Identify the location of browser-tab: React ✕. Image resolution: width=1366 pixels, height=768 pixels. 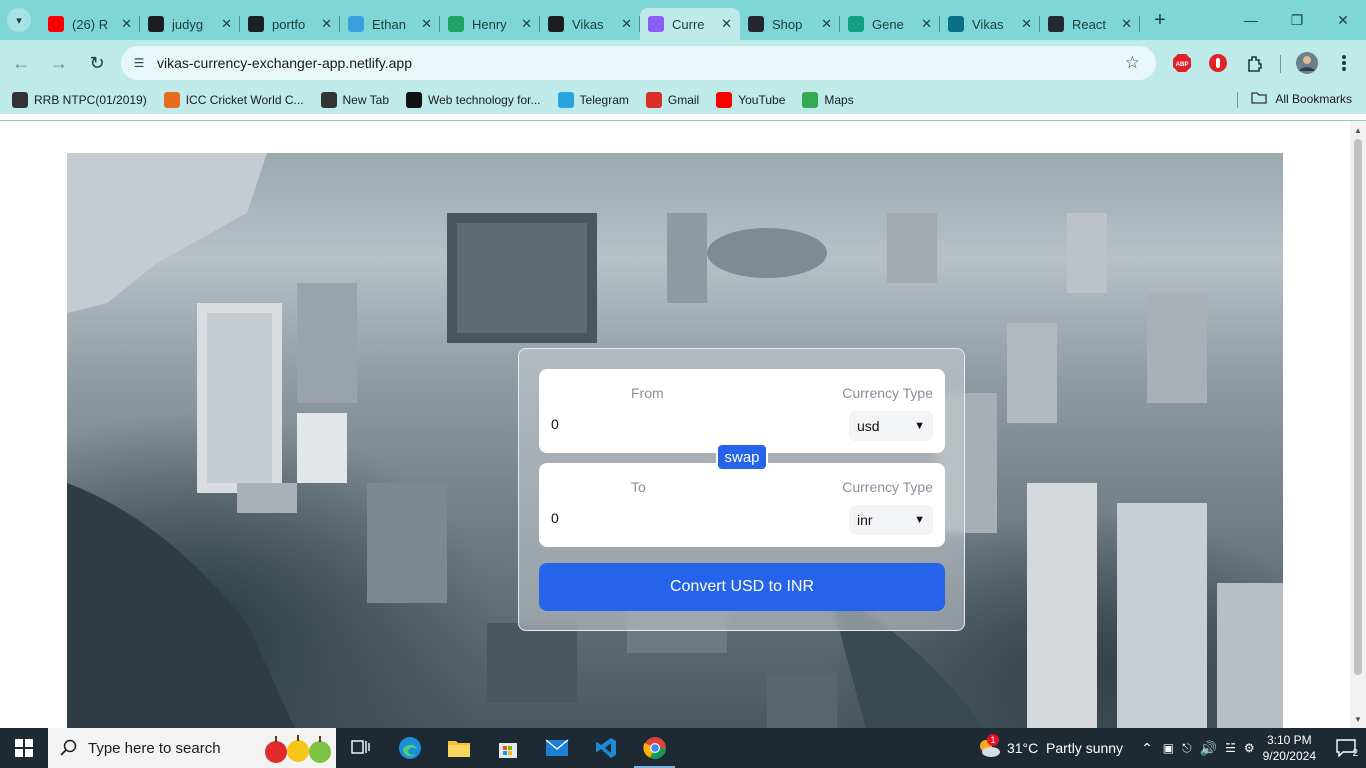
(1090, 24).